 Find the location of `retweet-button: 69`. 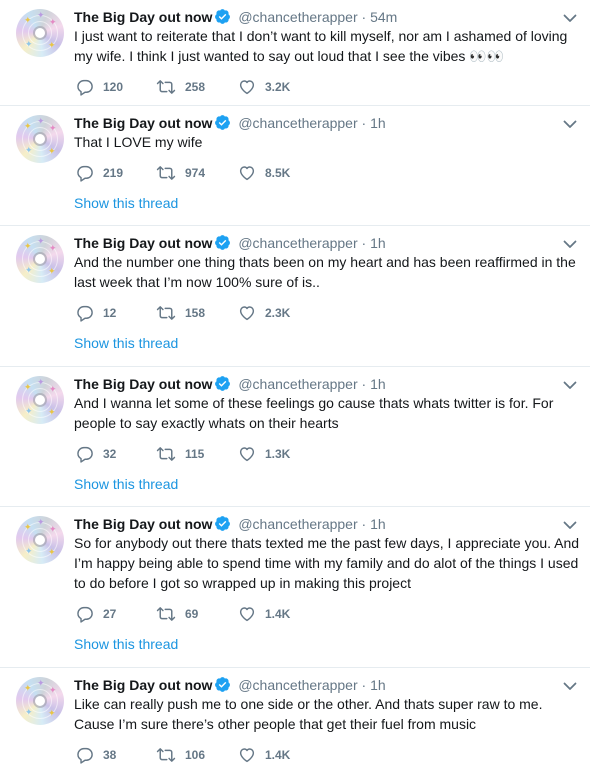

retweet-button: 69 is located at coordinates (197, 614).